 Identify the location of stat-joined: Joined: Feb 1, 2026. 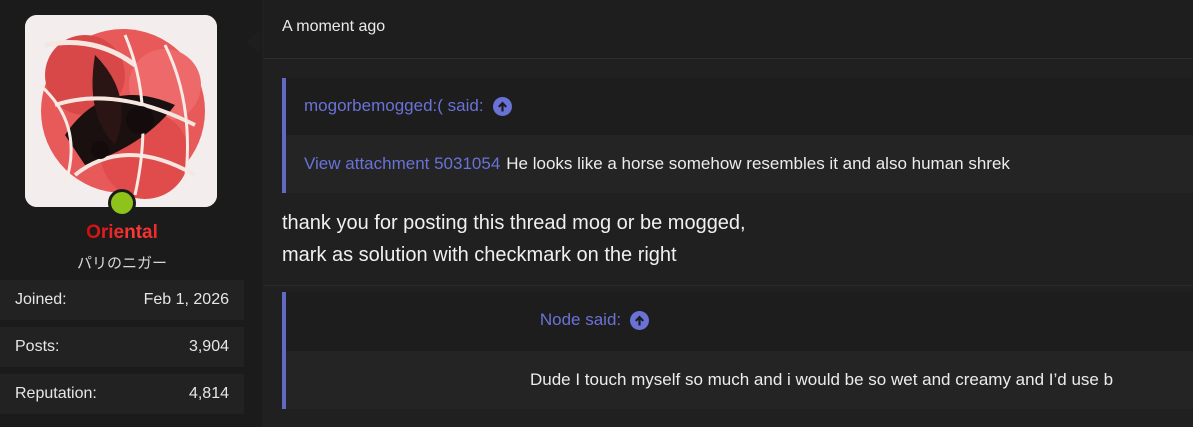
(122, 300).